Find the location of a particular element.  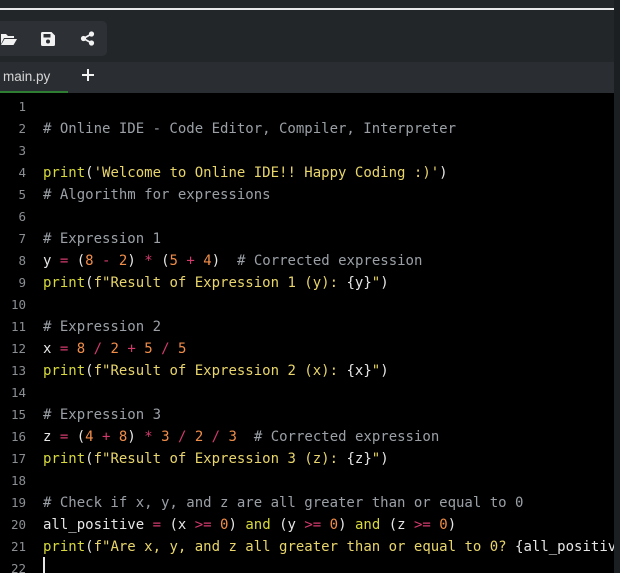

share-button is located at coordinates (87, 38).